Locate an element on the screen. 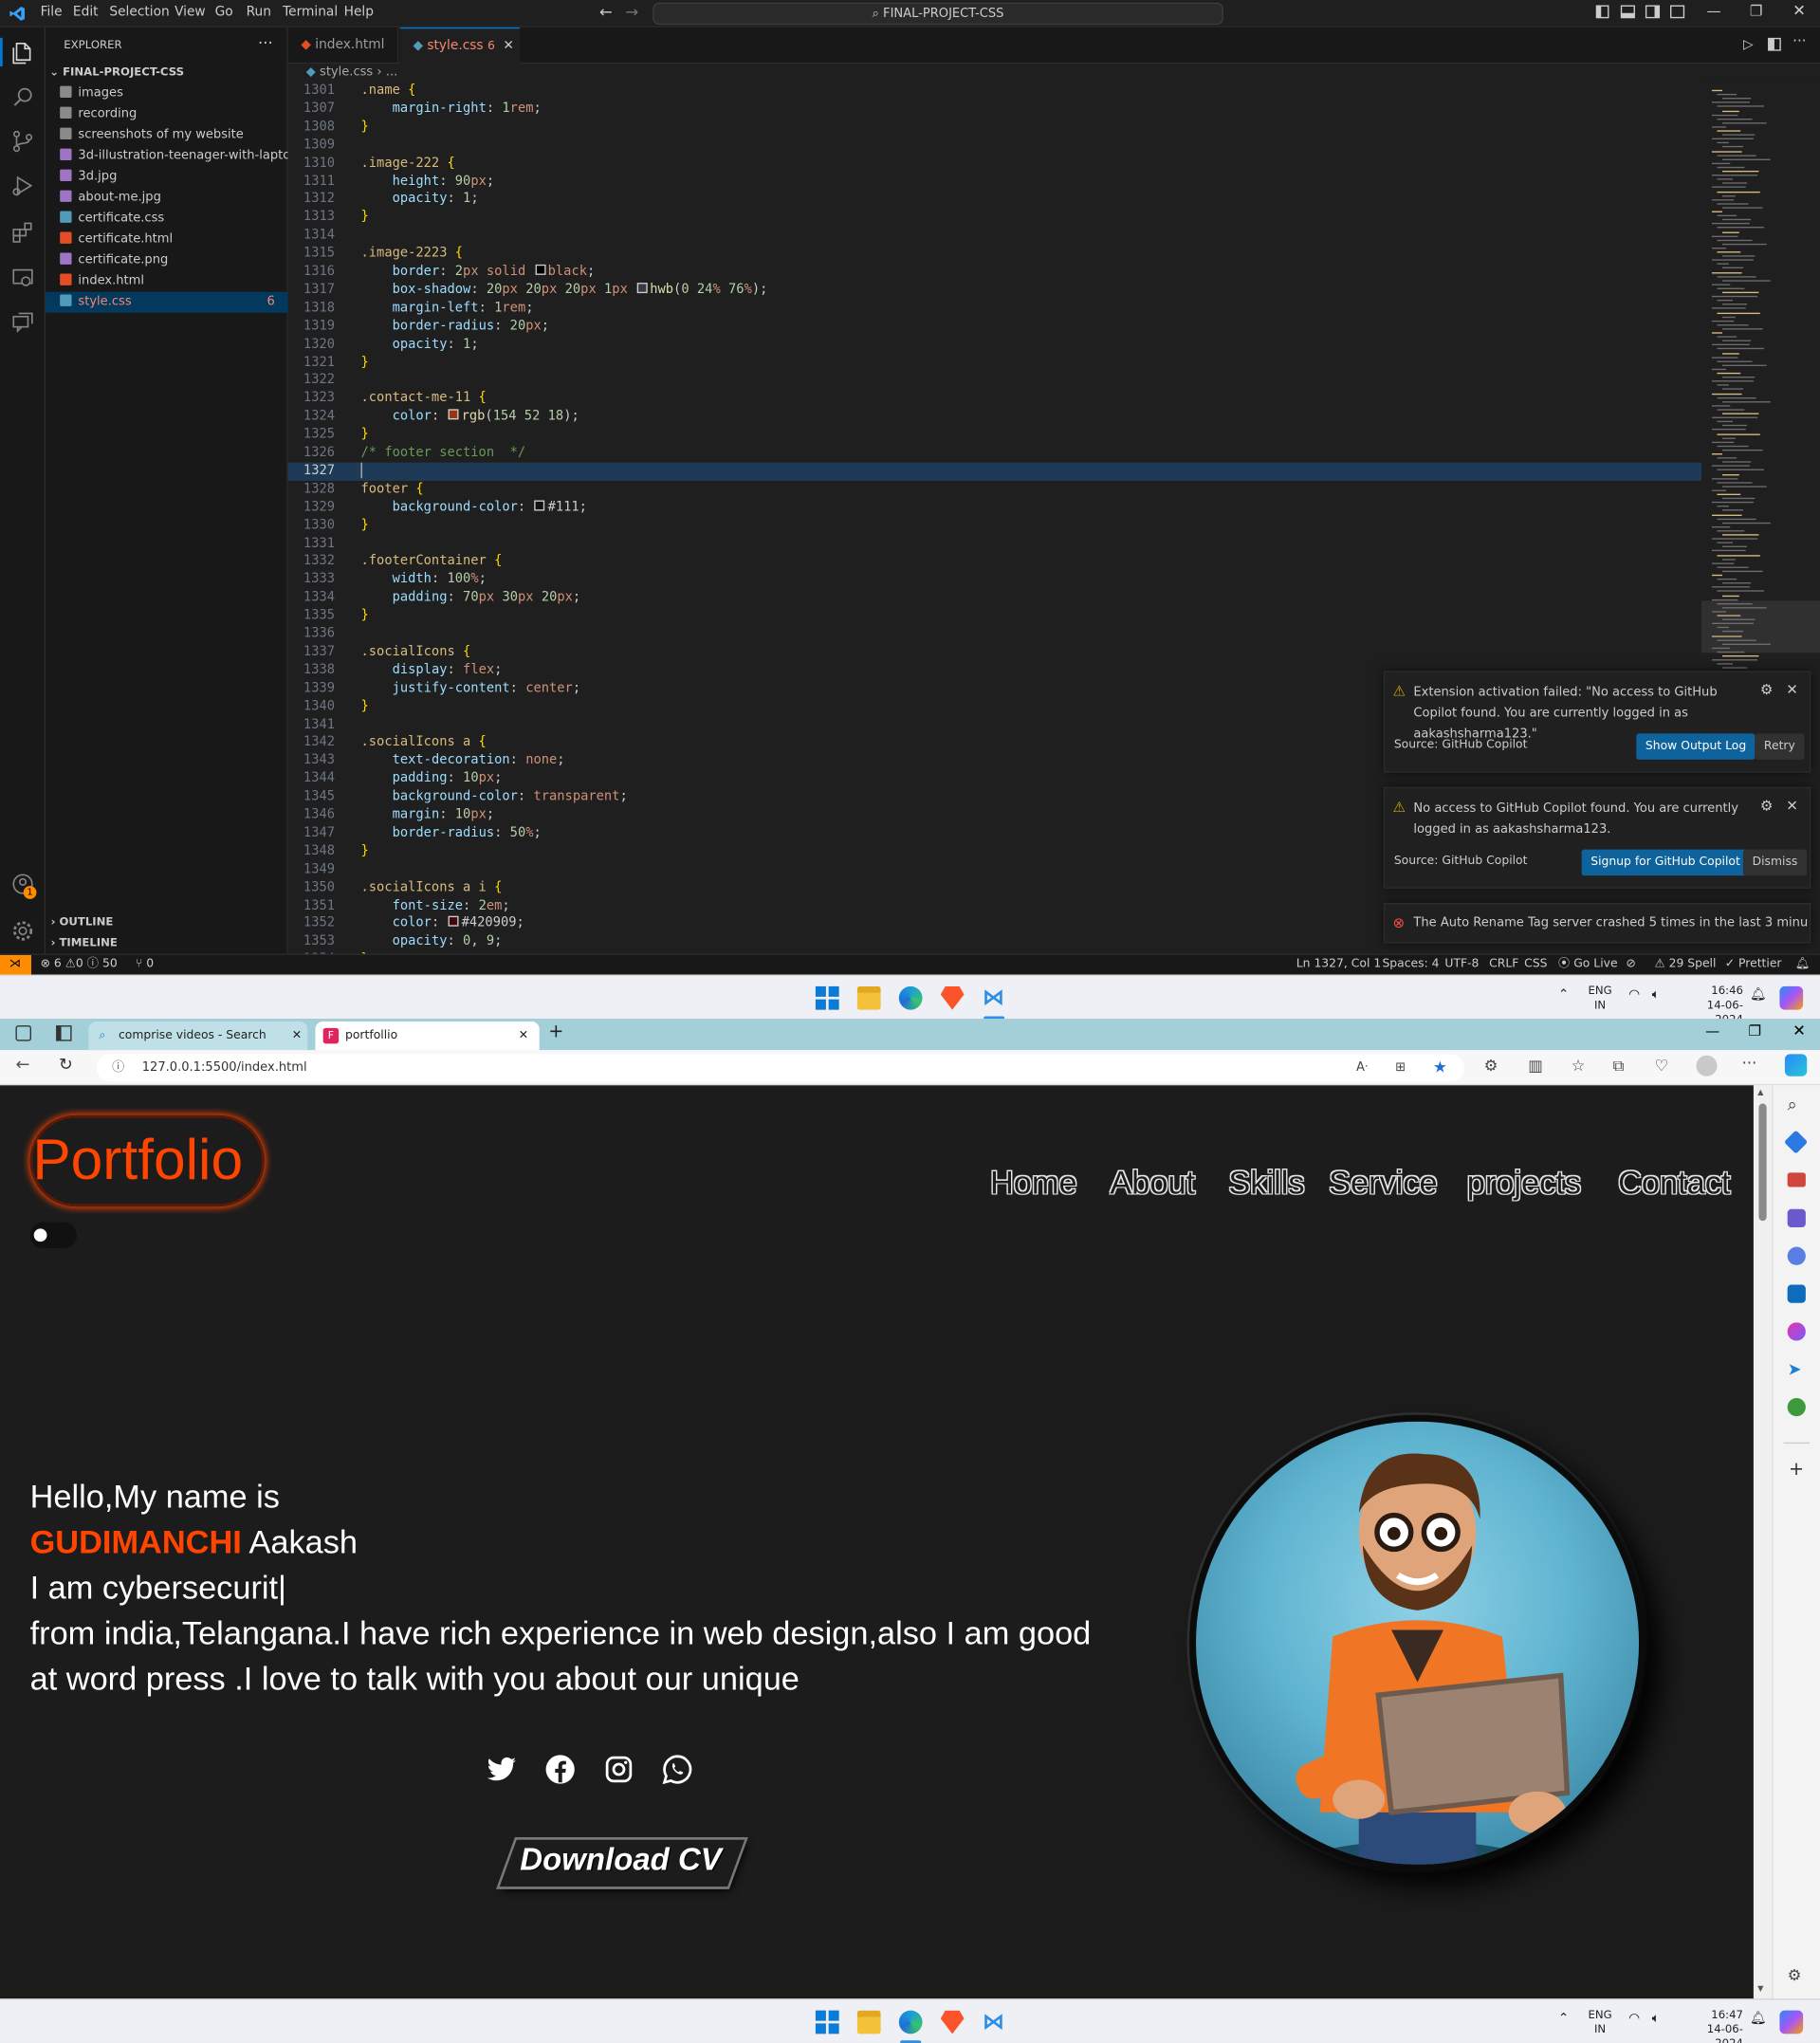  nav-service: Service is located at coordinates (1384, 1184).